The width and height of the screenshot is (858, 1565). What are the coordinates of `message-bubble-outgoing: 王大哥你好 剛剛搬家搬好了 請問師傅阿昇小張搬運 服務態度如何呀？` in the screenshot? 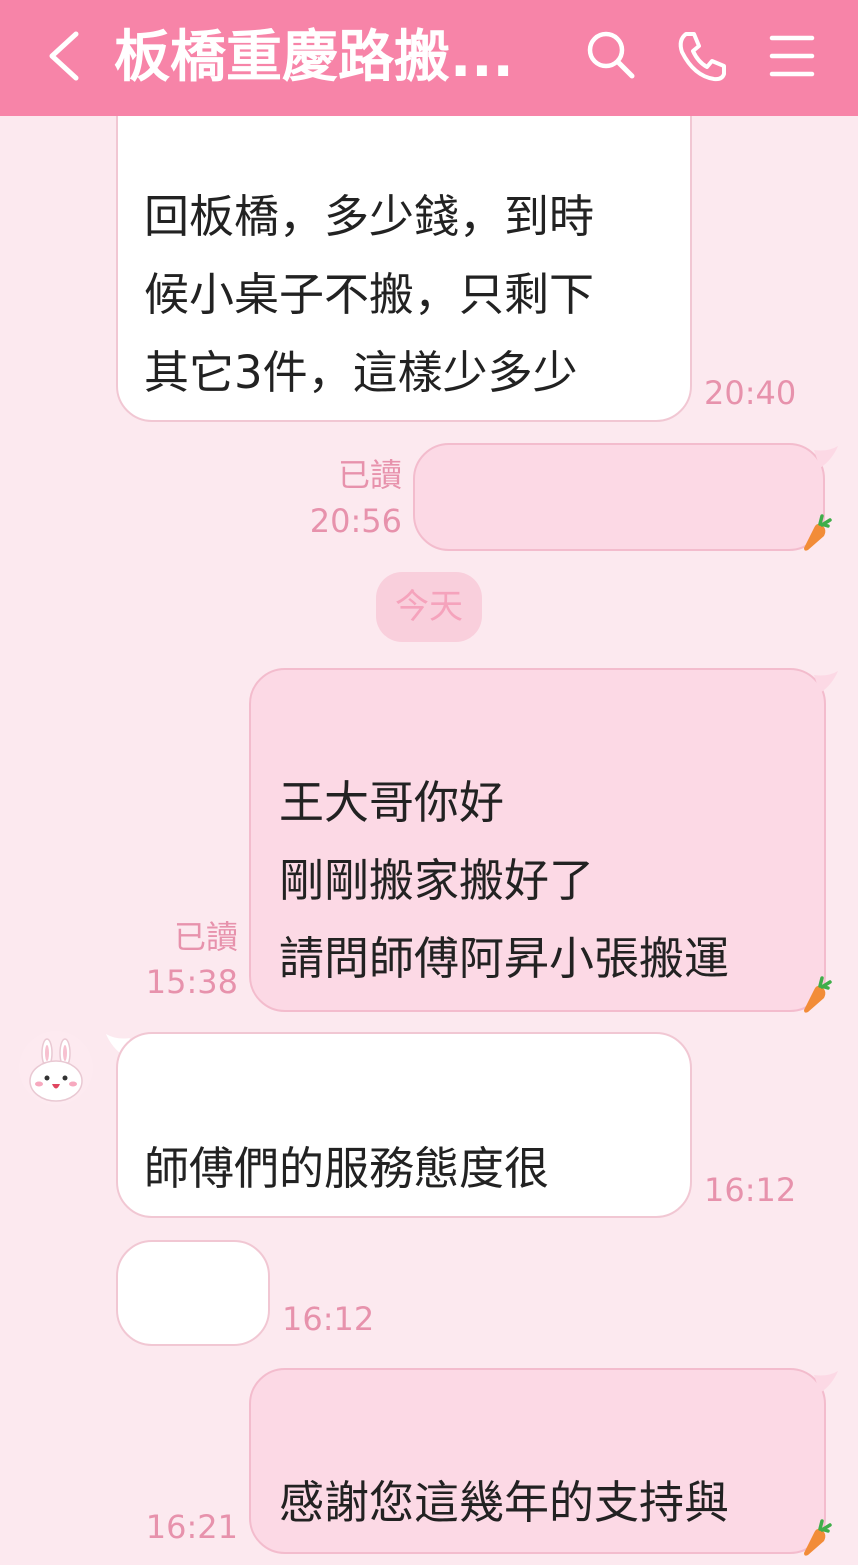 It's located at (537, 840).